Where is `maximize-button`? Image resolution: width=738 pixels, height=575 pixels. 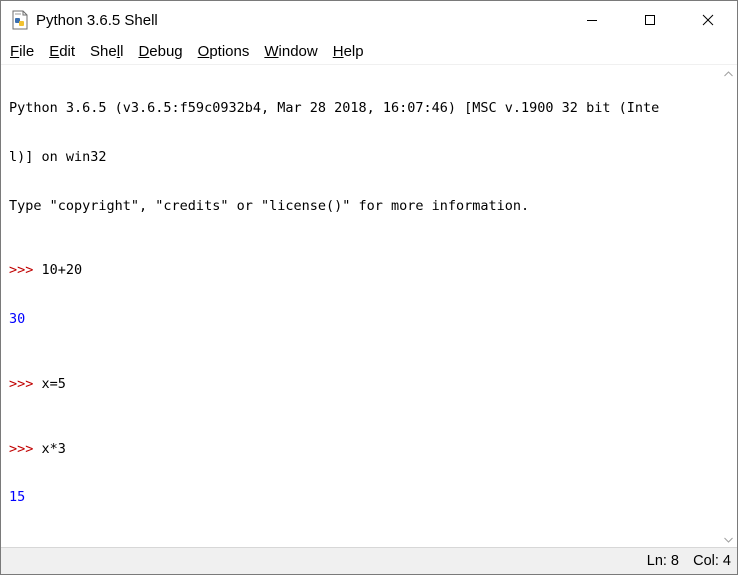
maximize-button is located at coordinates (650, 20).